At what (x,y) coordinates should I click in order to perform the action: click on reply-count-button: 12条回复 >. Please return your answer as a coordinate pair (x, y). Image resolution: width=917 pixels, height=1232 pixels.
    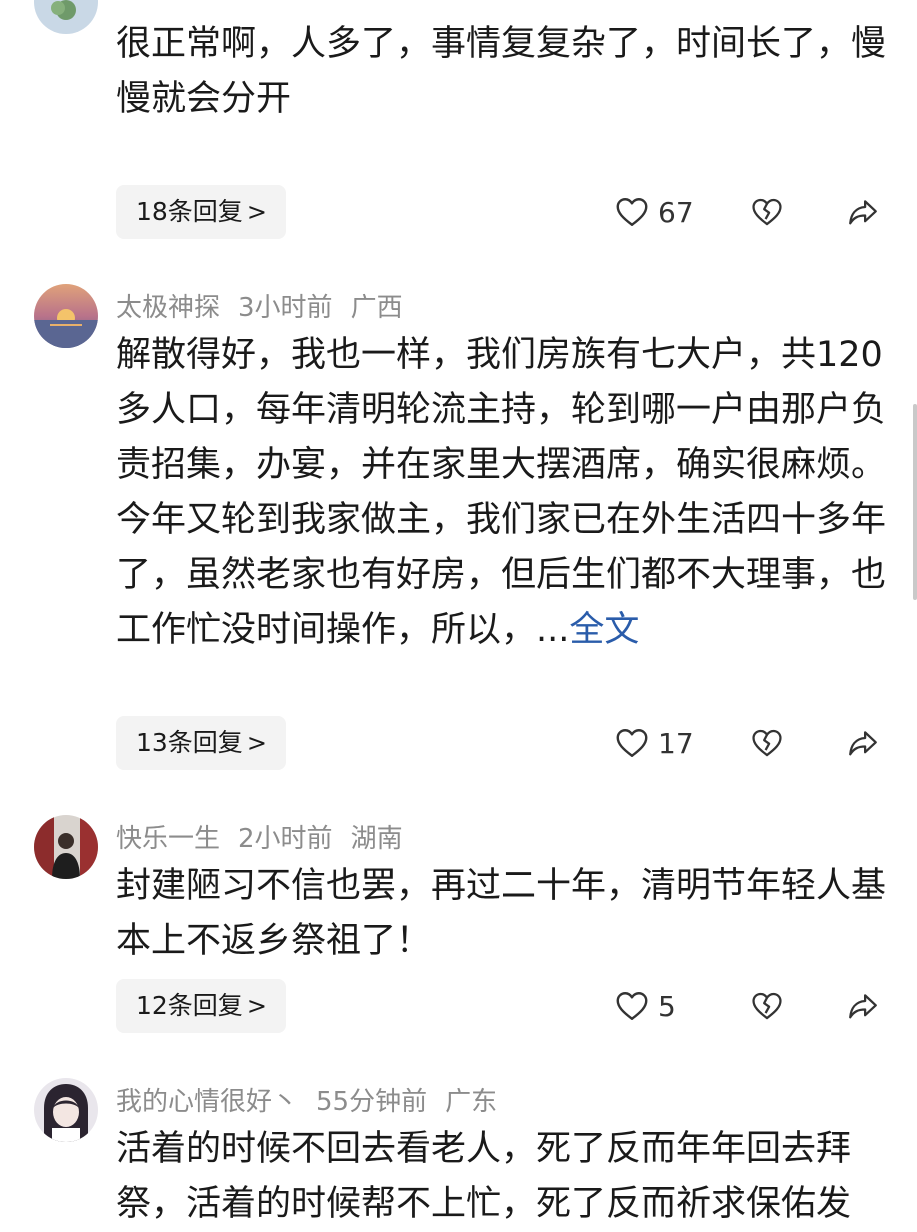
    Looking at the image, I should click on (201, 1006).